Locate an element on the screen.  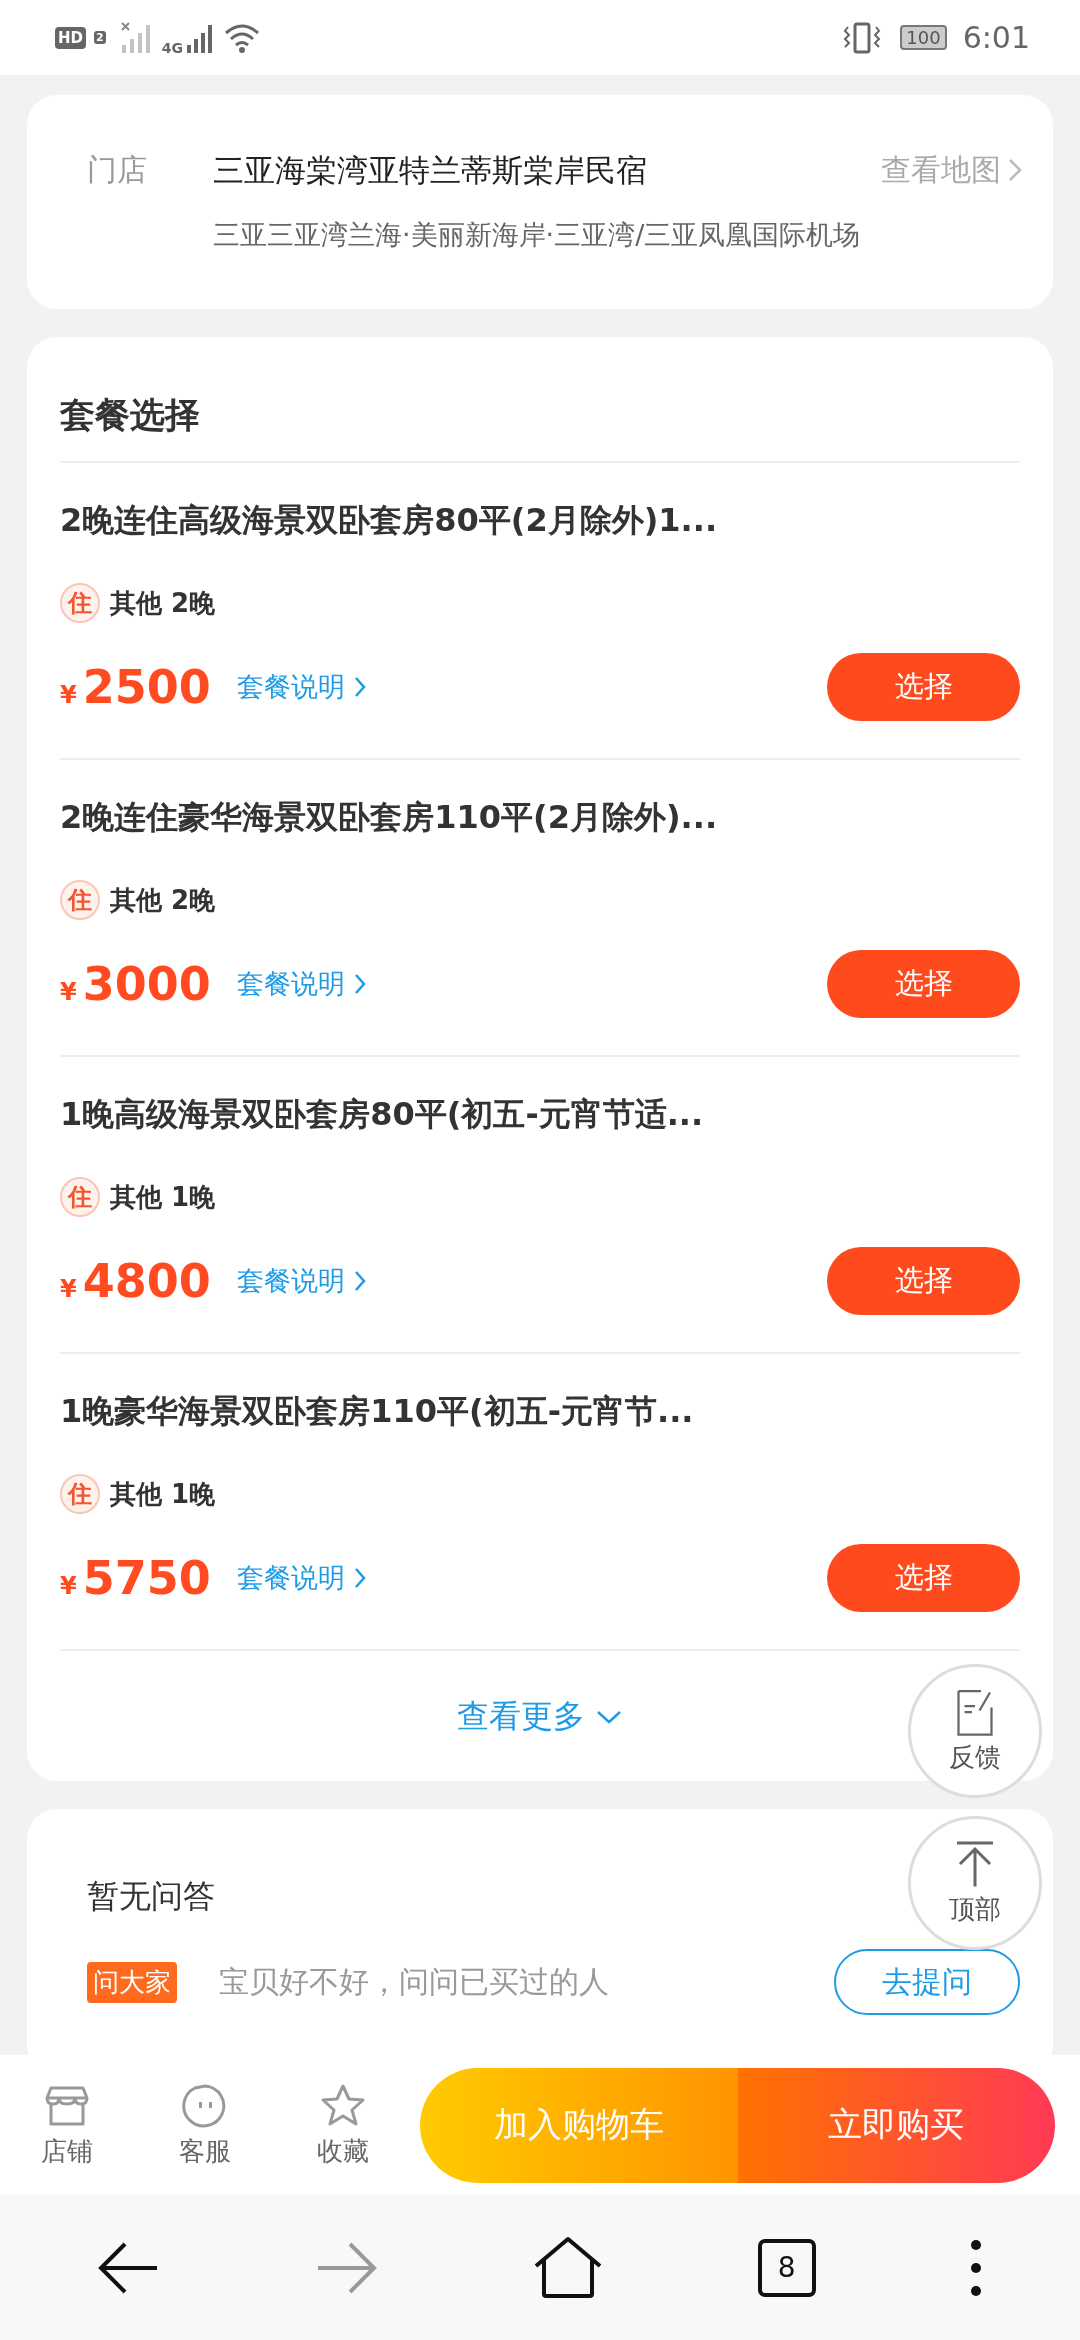
customer-service-tab: 客服 is located at coordinates (205, 2125).